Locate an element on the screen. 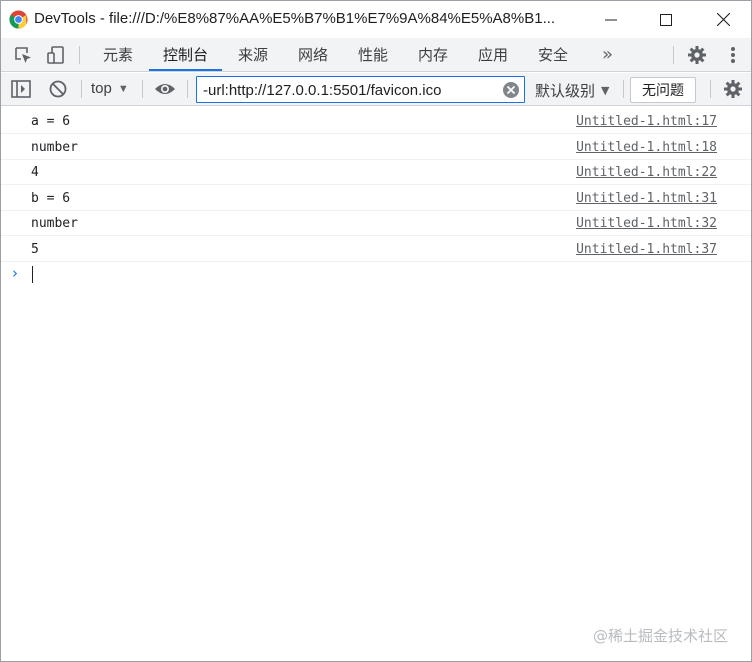 This screenshot has height=662, width=752. inspect-element-button is located at coordinates (23, 55).